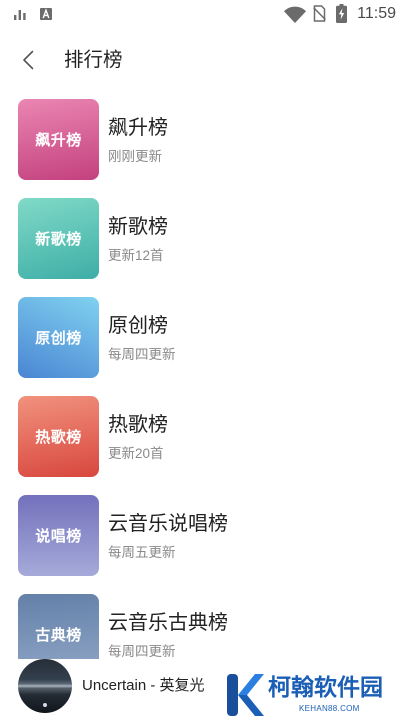 The width and height of the screenshot is (405, 720). Describe the element at coordinates (93, 60) in the screenshot. I see `page-title: 排行榜` at that location.